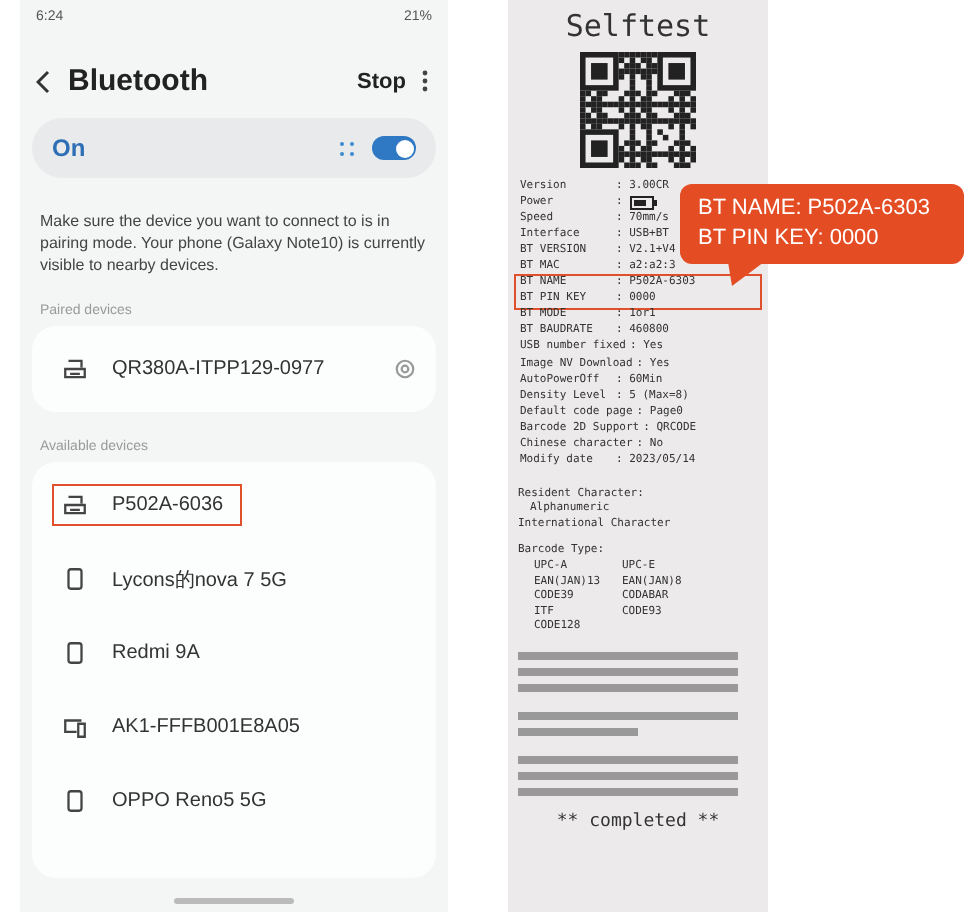 The width and height of the screenshot is (964, 912). Describe the element at coordinates (789, 239) in the screenshot. I see `callout-text: BT PIN KEY: 0000` at that location.